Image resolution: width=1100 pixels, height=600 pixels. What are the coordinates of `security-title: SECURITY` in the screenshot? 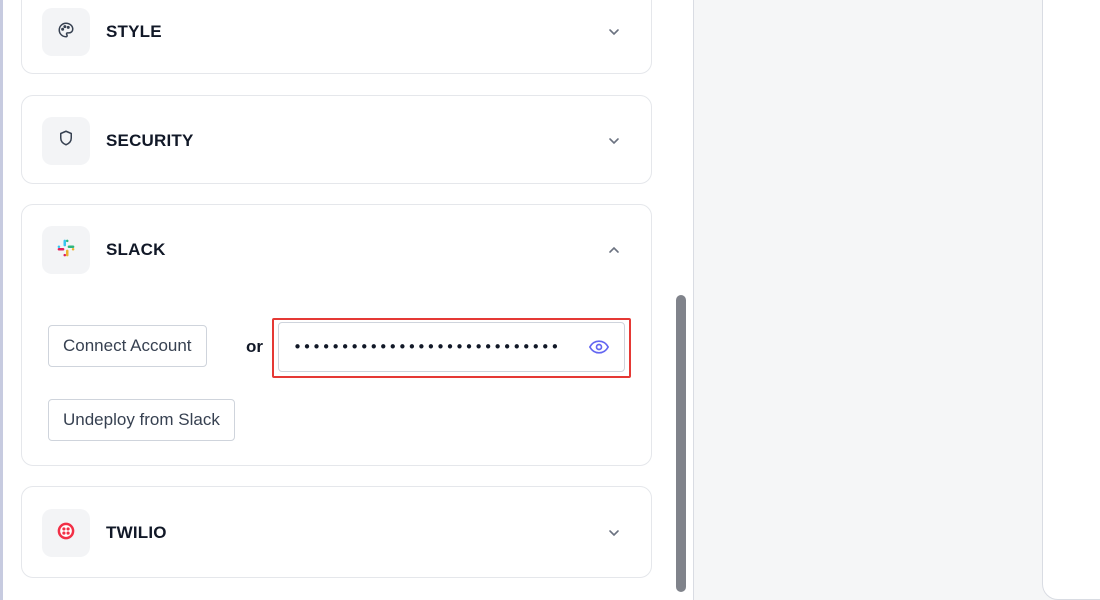 It's located at (150, 140).